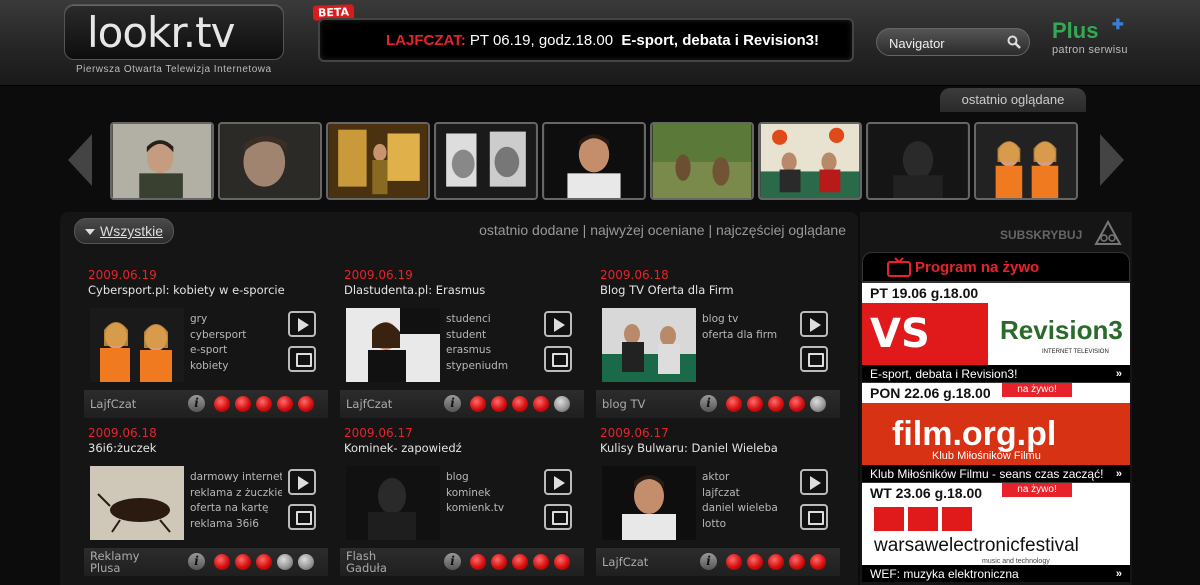 The height and width of the screenshot is (585, 1200). I want to click on video-title: Kominek- zapowiedź, so click(464, 448).